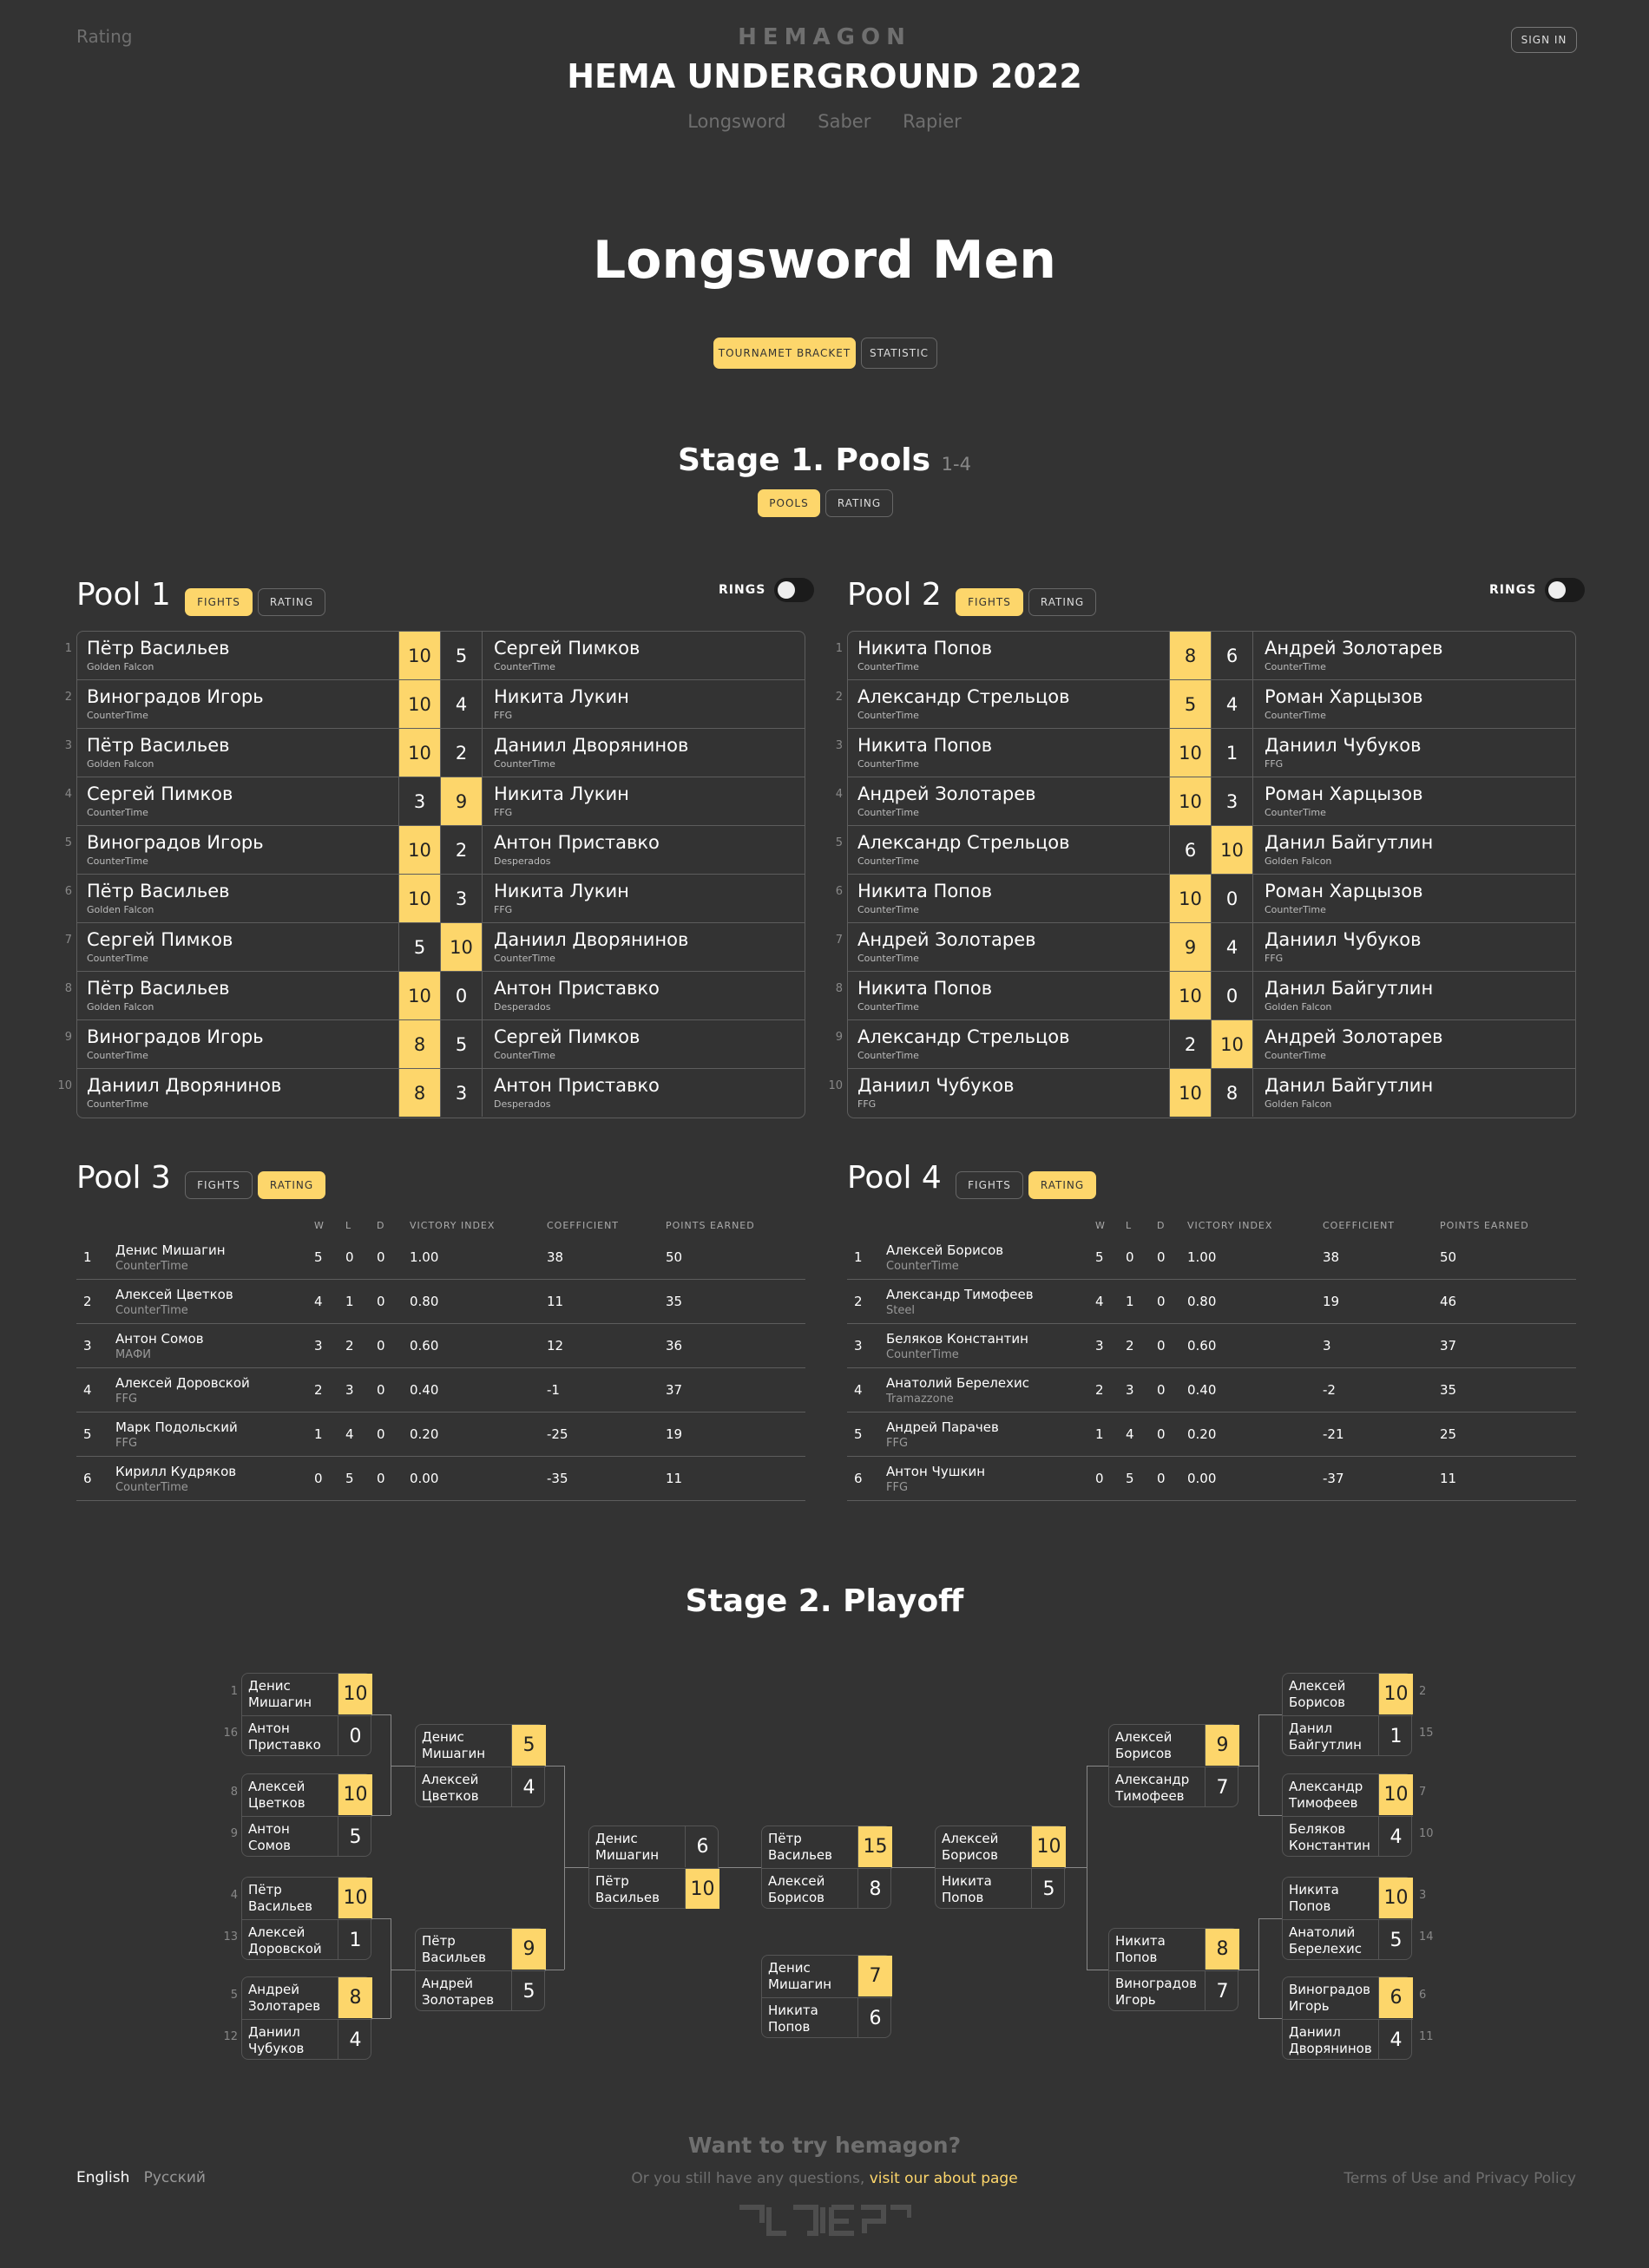 The width and height of the screenshot is (1649, 2268). Describe the element at coordinates (440, 1302) in the screenshot. I see `table-row: 2 Алексей Цветков CounterTime 4 1 0 0.80 11 35` at that location.